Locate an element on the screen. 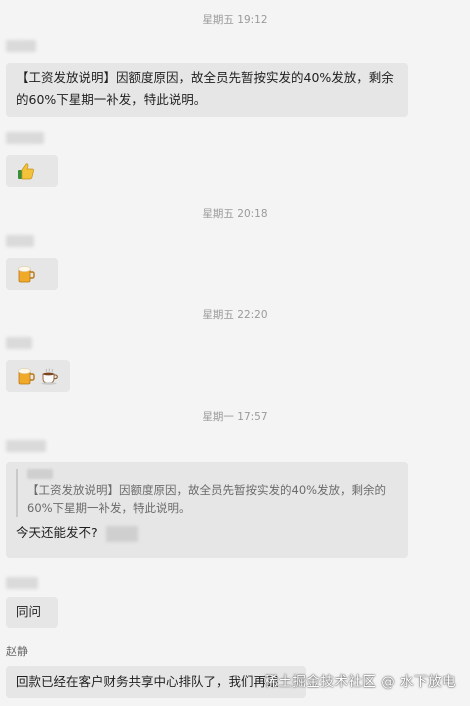 The image size is (470, 706). message-text: 今天还能发不? is located at coordinates (57, 532).